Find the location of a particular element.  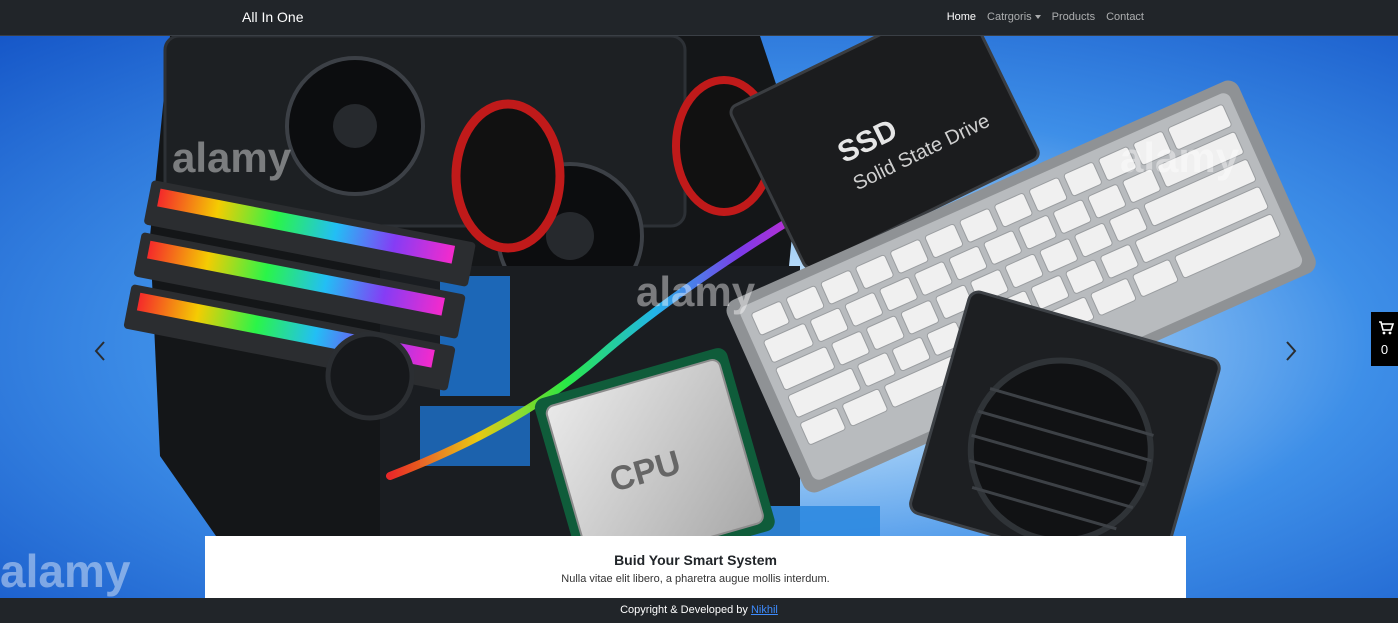

cart-count: 0 is located at coordinates (1384, 349).